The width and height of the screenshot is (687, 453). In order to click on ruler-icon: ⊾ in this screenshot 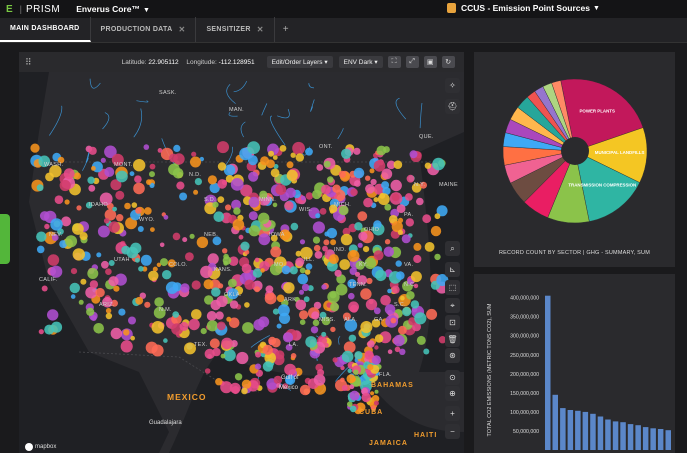, I will do `click(452, 269)`.